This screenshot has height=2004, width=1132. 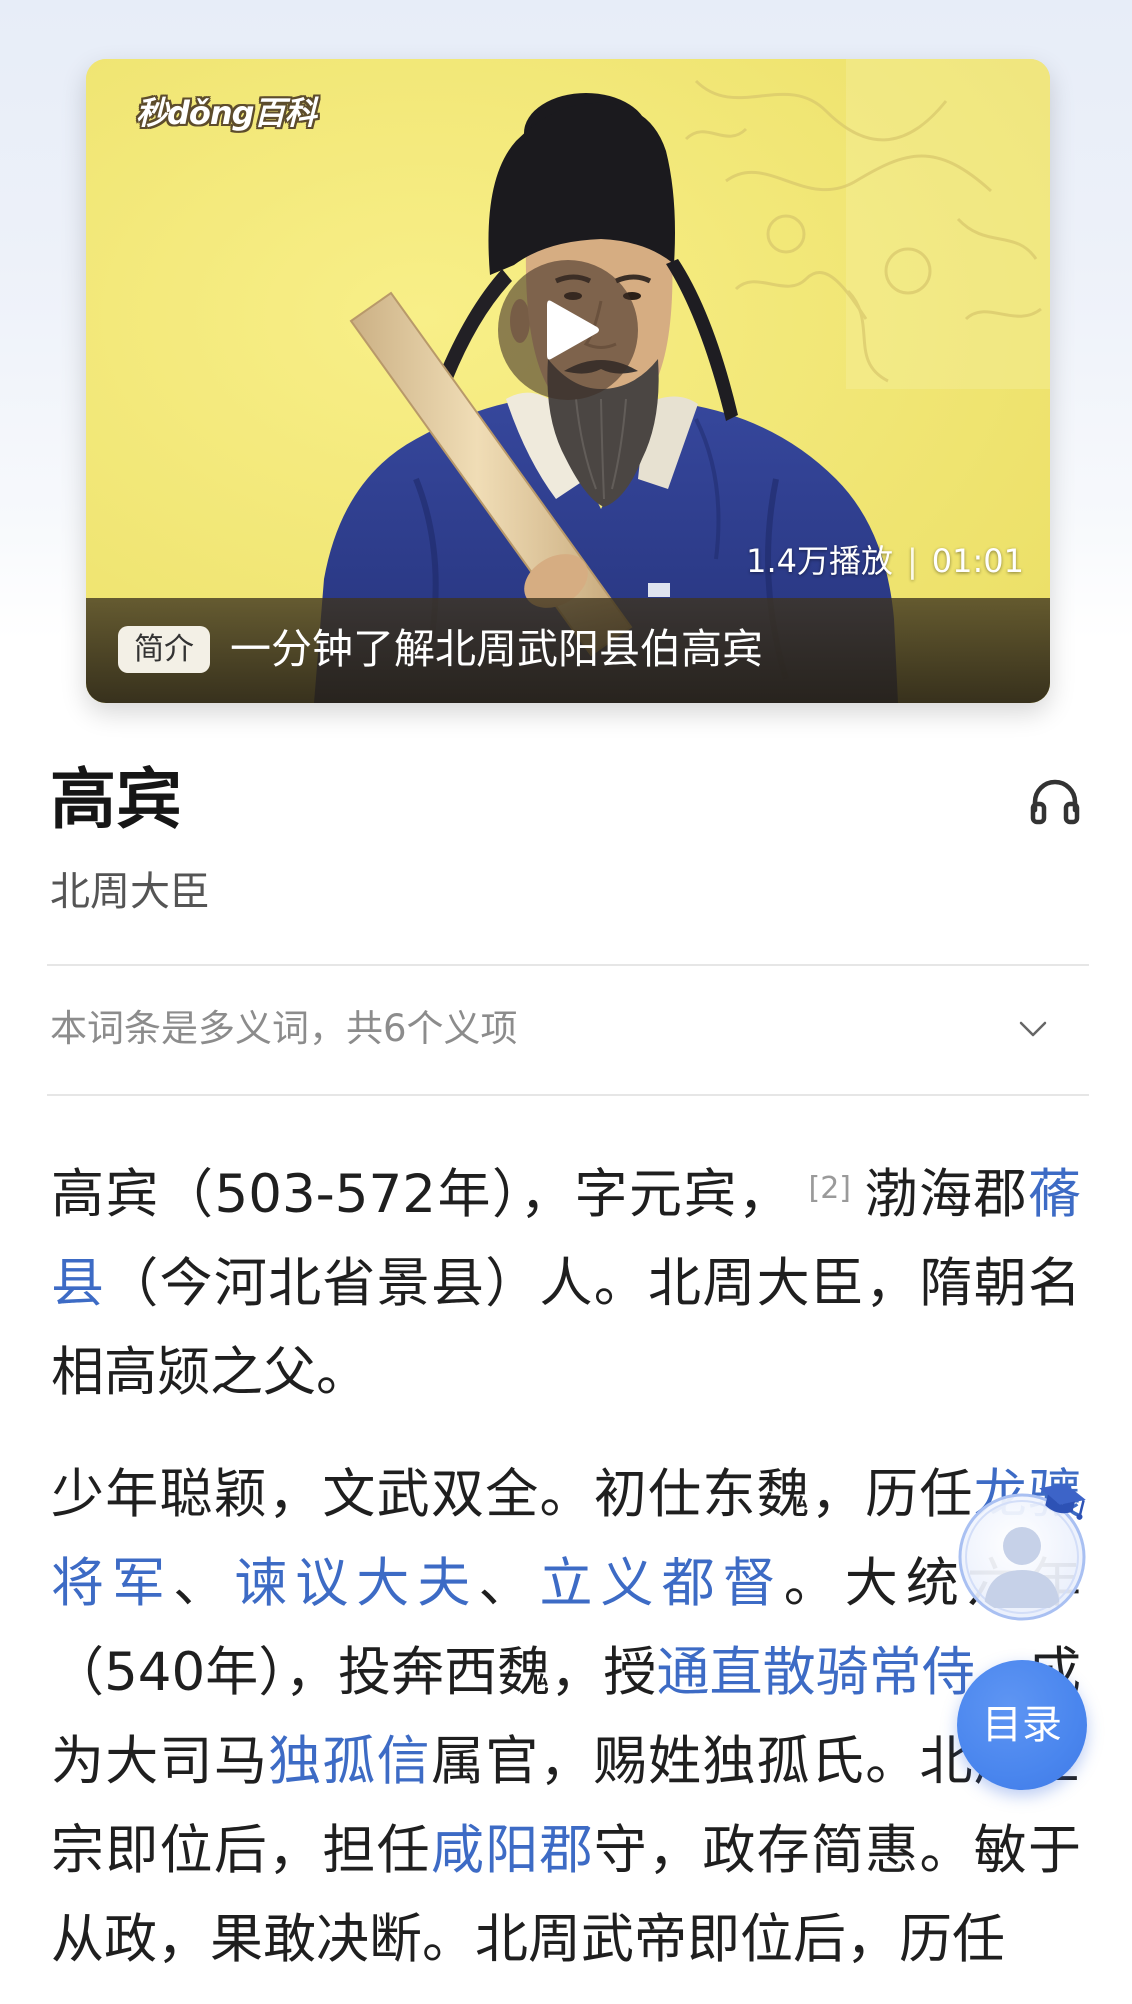 What do you see at coordinates (573, 330) in the screenshot?
I see `play-icon` at bounding box center [573, 330].